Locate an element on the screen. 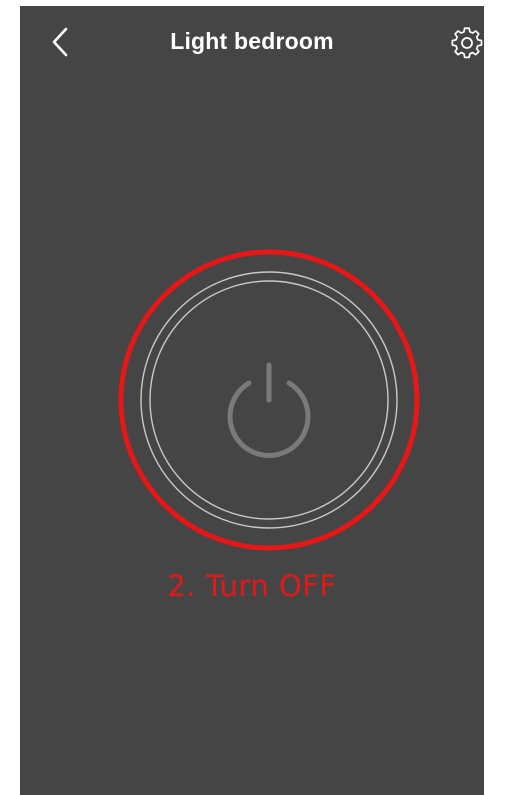 The width and height of the screenshot is (505, 795). bottom-area is located at coordinates (252, 782).